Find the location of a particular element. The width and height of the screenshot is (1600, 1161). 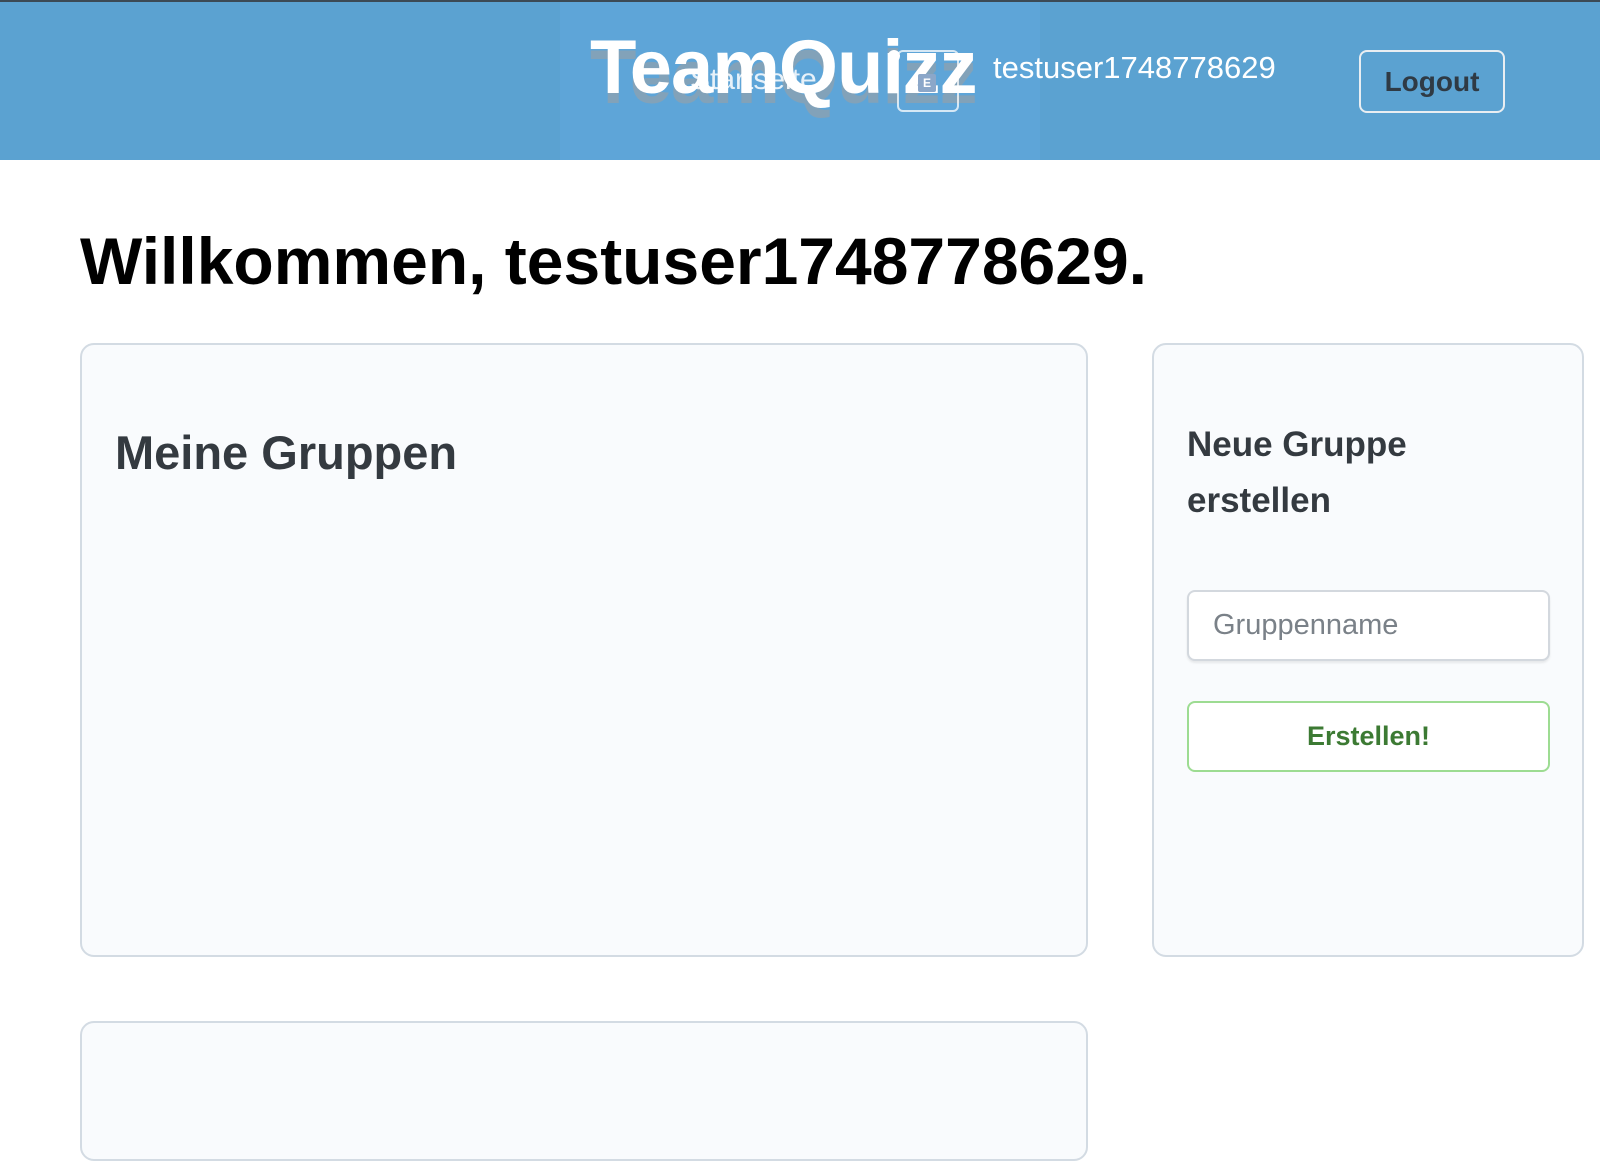

toggle-indicator-dot is located at coordinates (894, 56).